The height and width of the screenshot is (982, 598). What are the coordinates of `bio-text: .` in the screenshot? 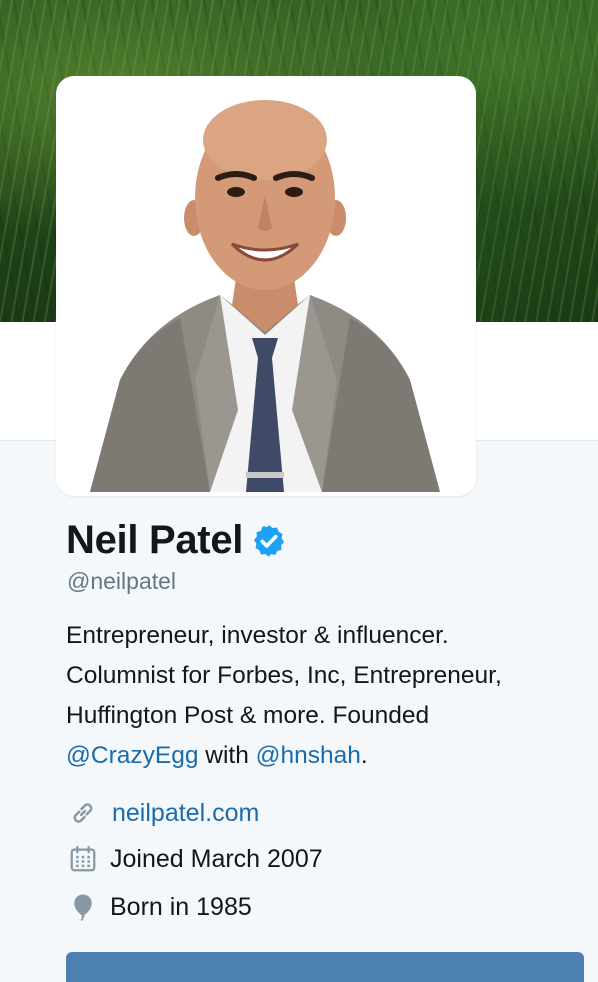 It's located at (364, 755).